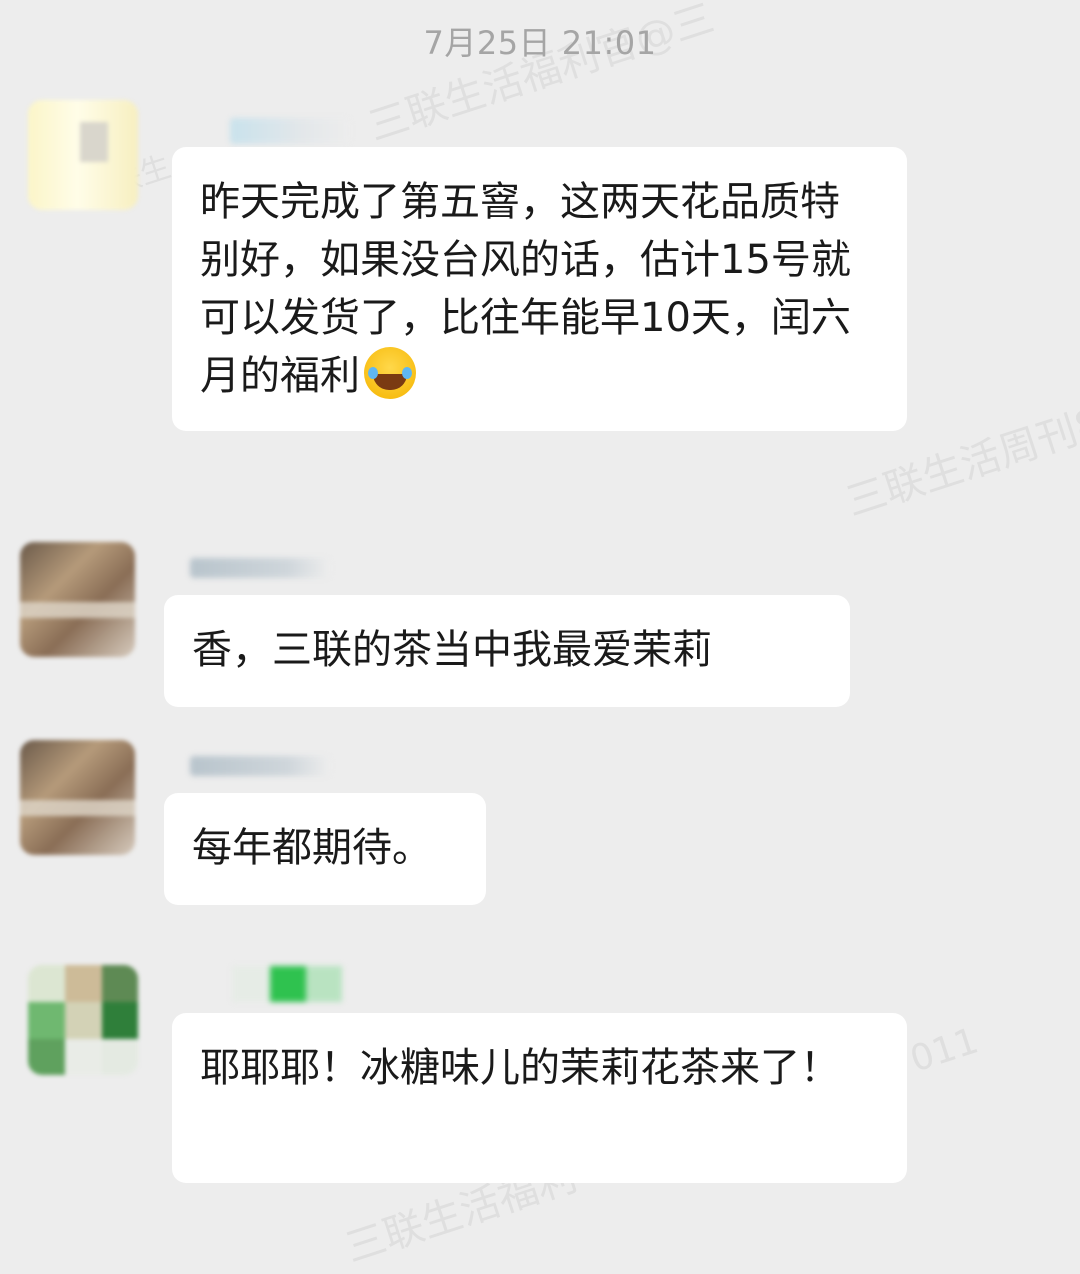  Describe the element at coordinates (540, 43) in the screenshot. I see `message-timestamp: 7月25日 21:01` at that location.